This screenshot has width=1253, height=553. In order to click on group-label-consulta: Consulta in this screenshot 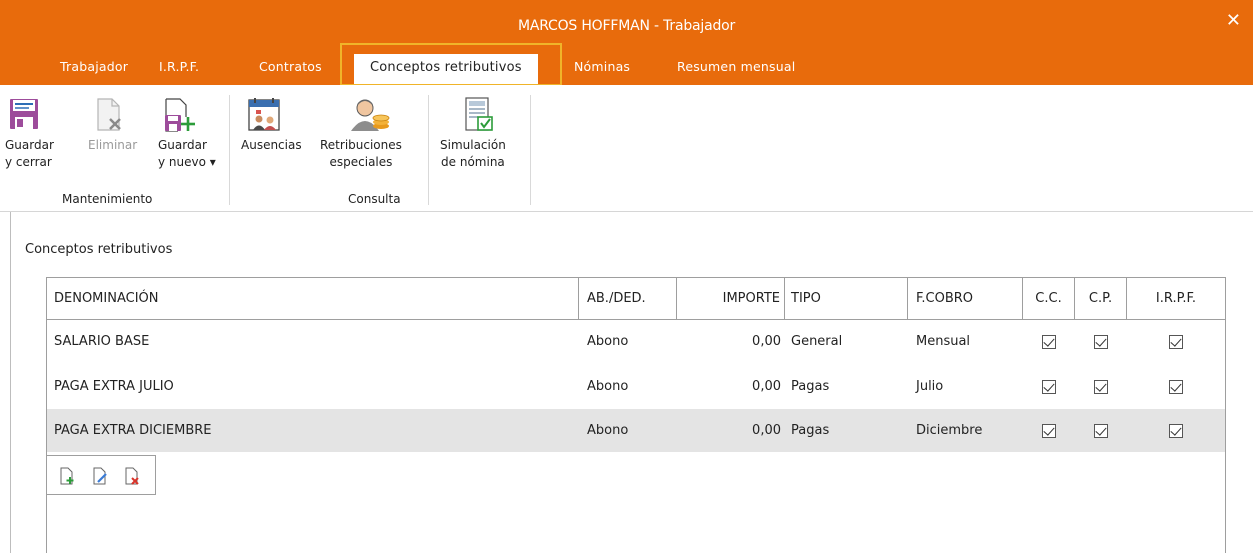, I will do `click(374, 199)`.